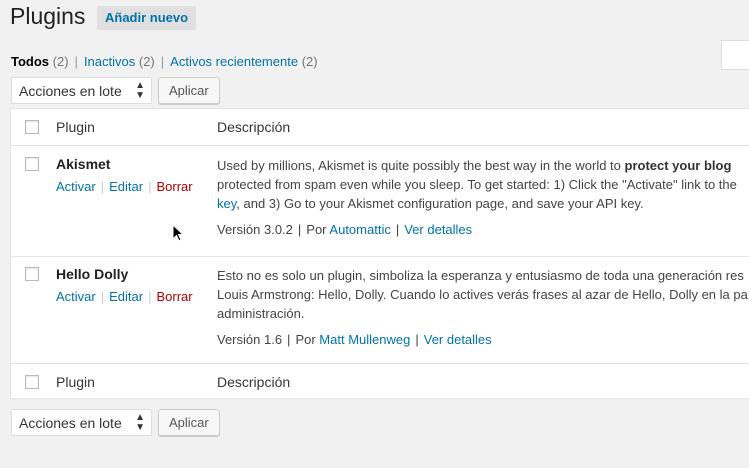  What do you see at coordinates (147, 18) in the screenshot?
I see `add-new-button: Añadir nuevo` at bounding box center [147, 18].